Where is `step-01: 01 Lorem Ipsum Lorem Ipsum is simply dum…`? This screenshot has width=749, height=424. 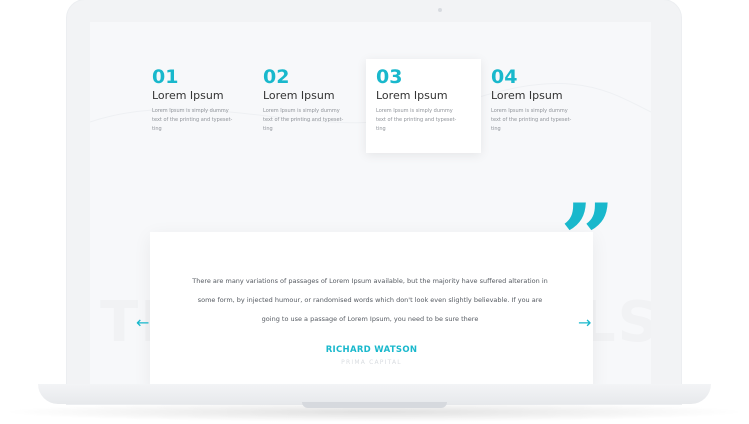
step-01: 01 Lorem Ipsum Lorem Ipsum is simply dum… is located at coordinates (209, 100).